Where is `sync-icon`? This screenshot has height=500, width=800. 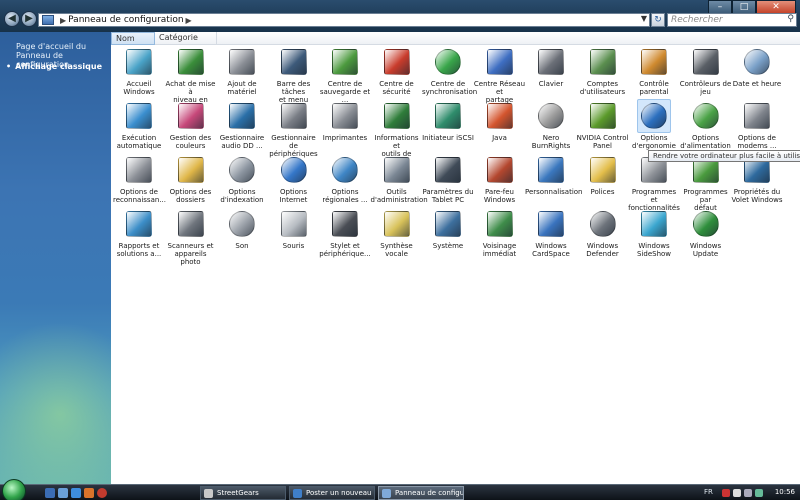
sync-icon is located at coordinates (448, 62).